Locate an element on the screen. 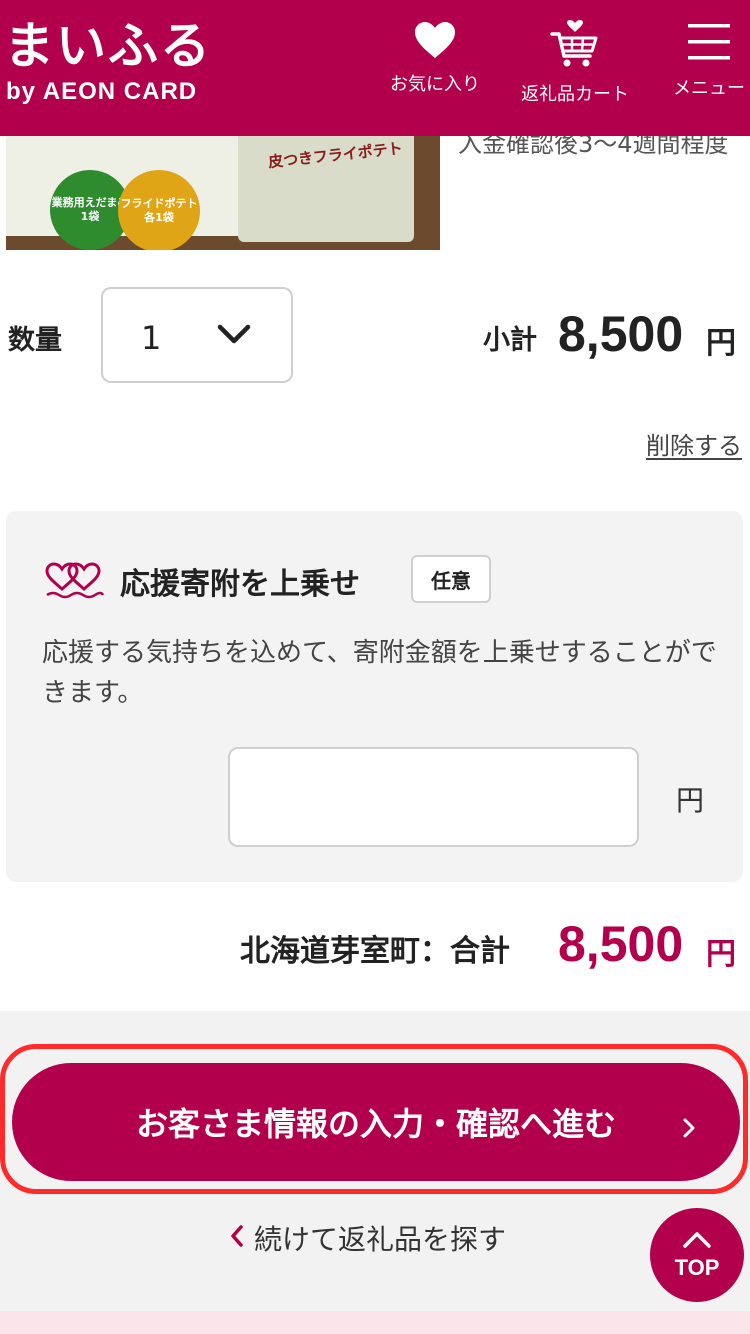  quantity-value: 1 is located at coordinates (151, 338).